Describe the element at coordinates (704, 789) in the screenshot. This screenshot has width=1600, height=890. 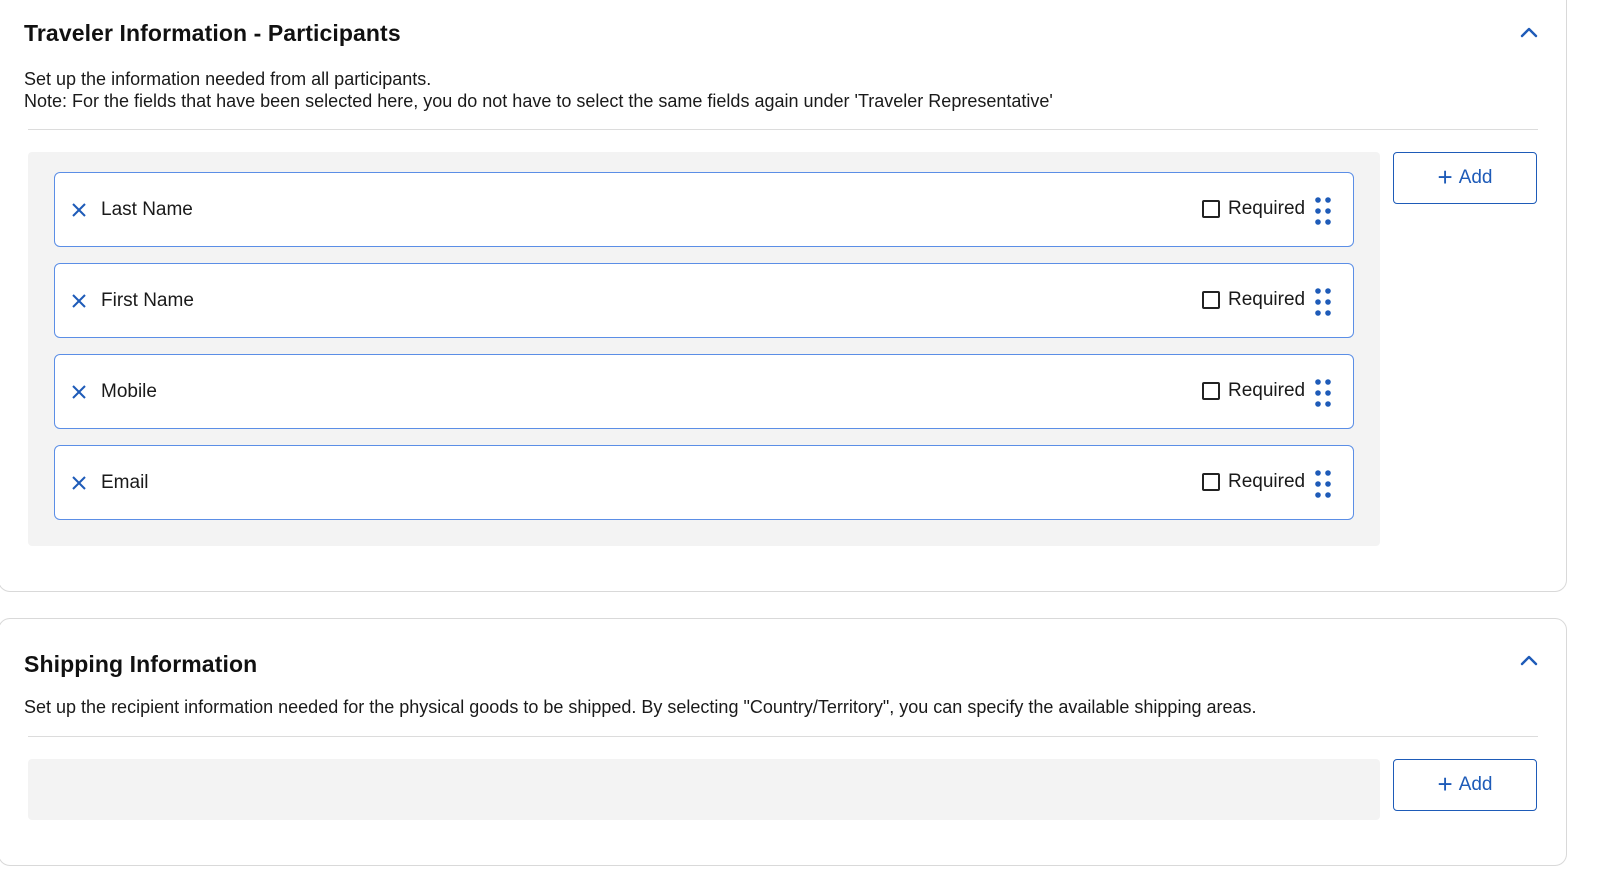
I see `shipping-field-list` at that location.